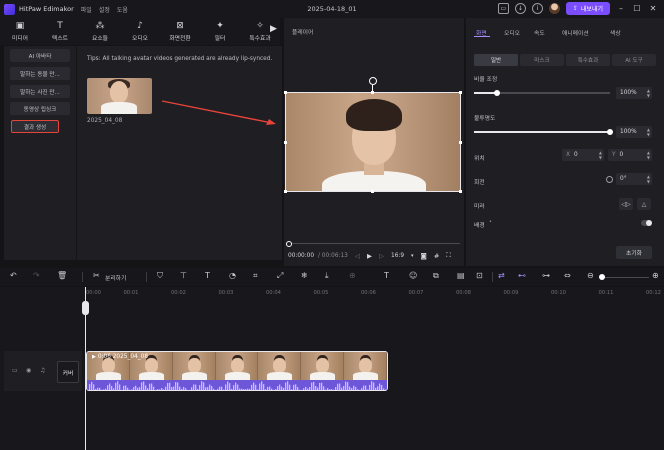  Describe the element at coordinates (537, 8) in the screenshot. I see `info-icon: i` at that location.